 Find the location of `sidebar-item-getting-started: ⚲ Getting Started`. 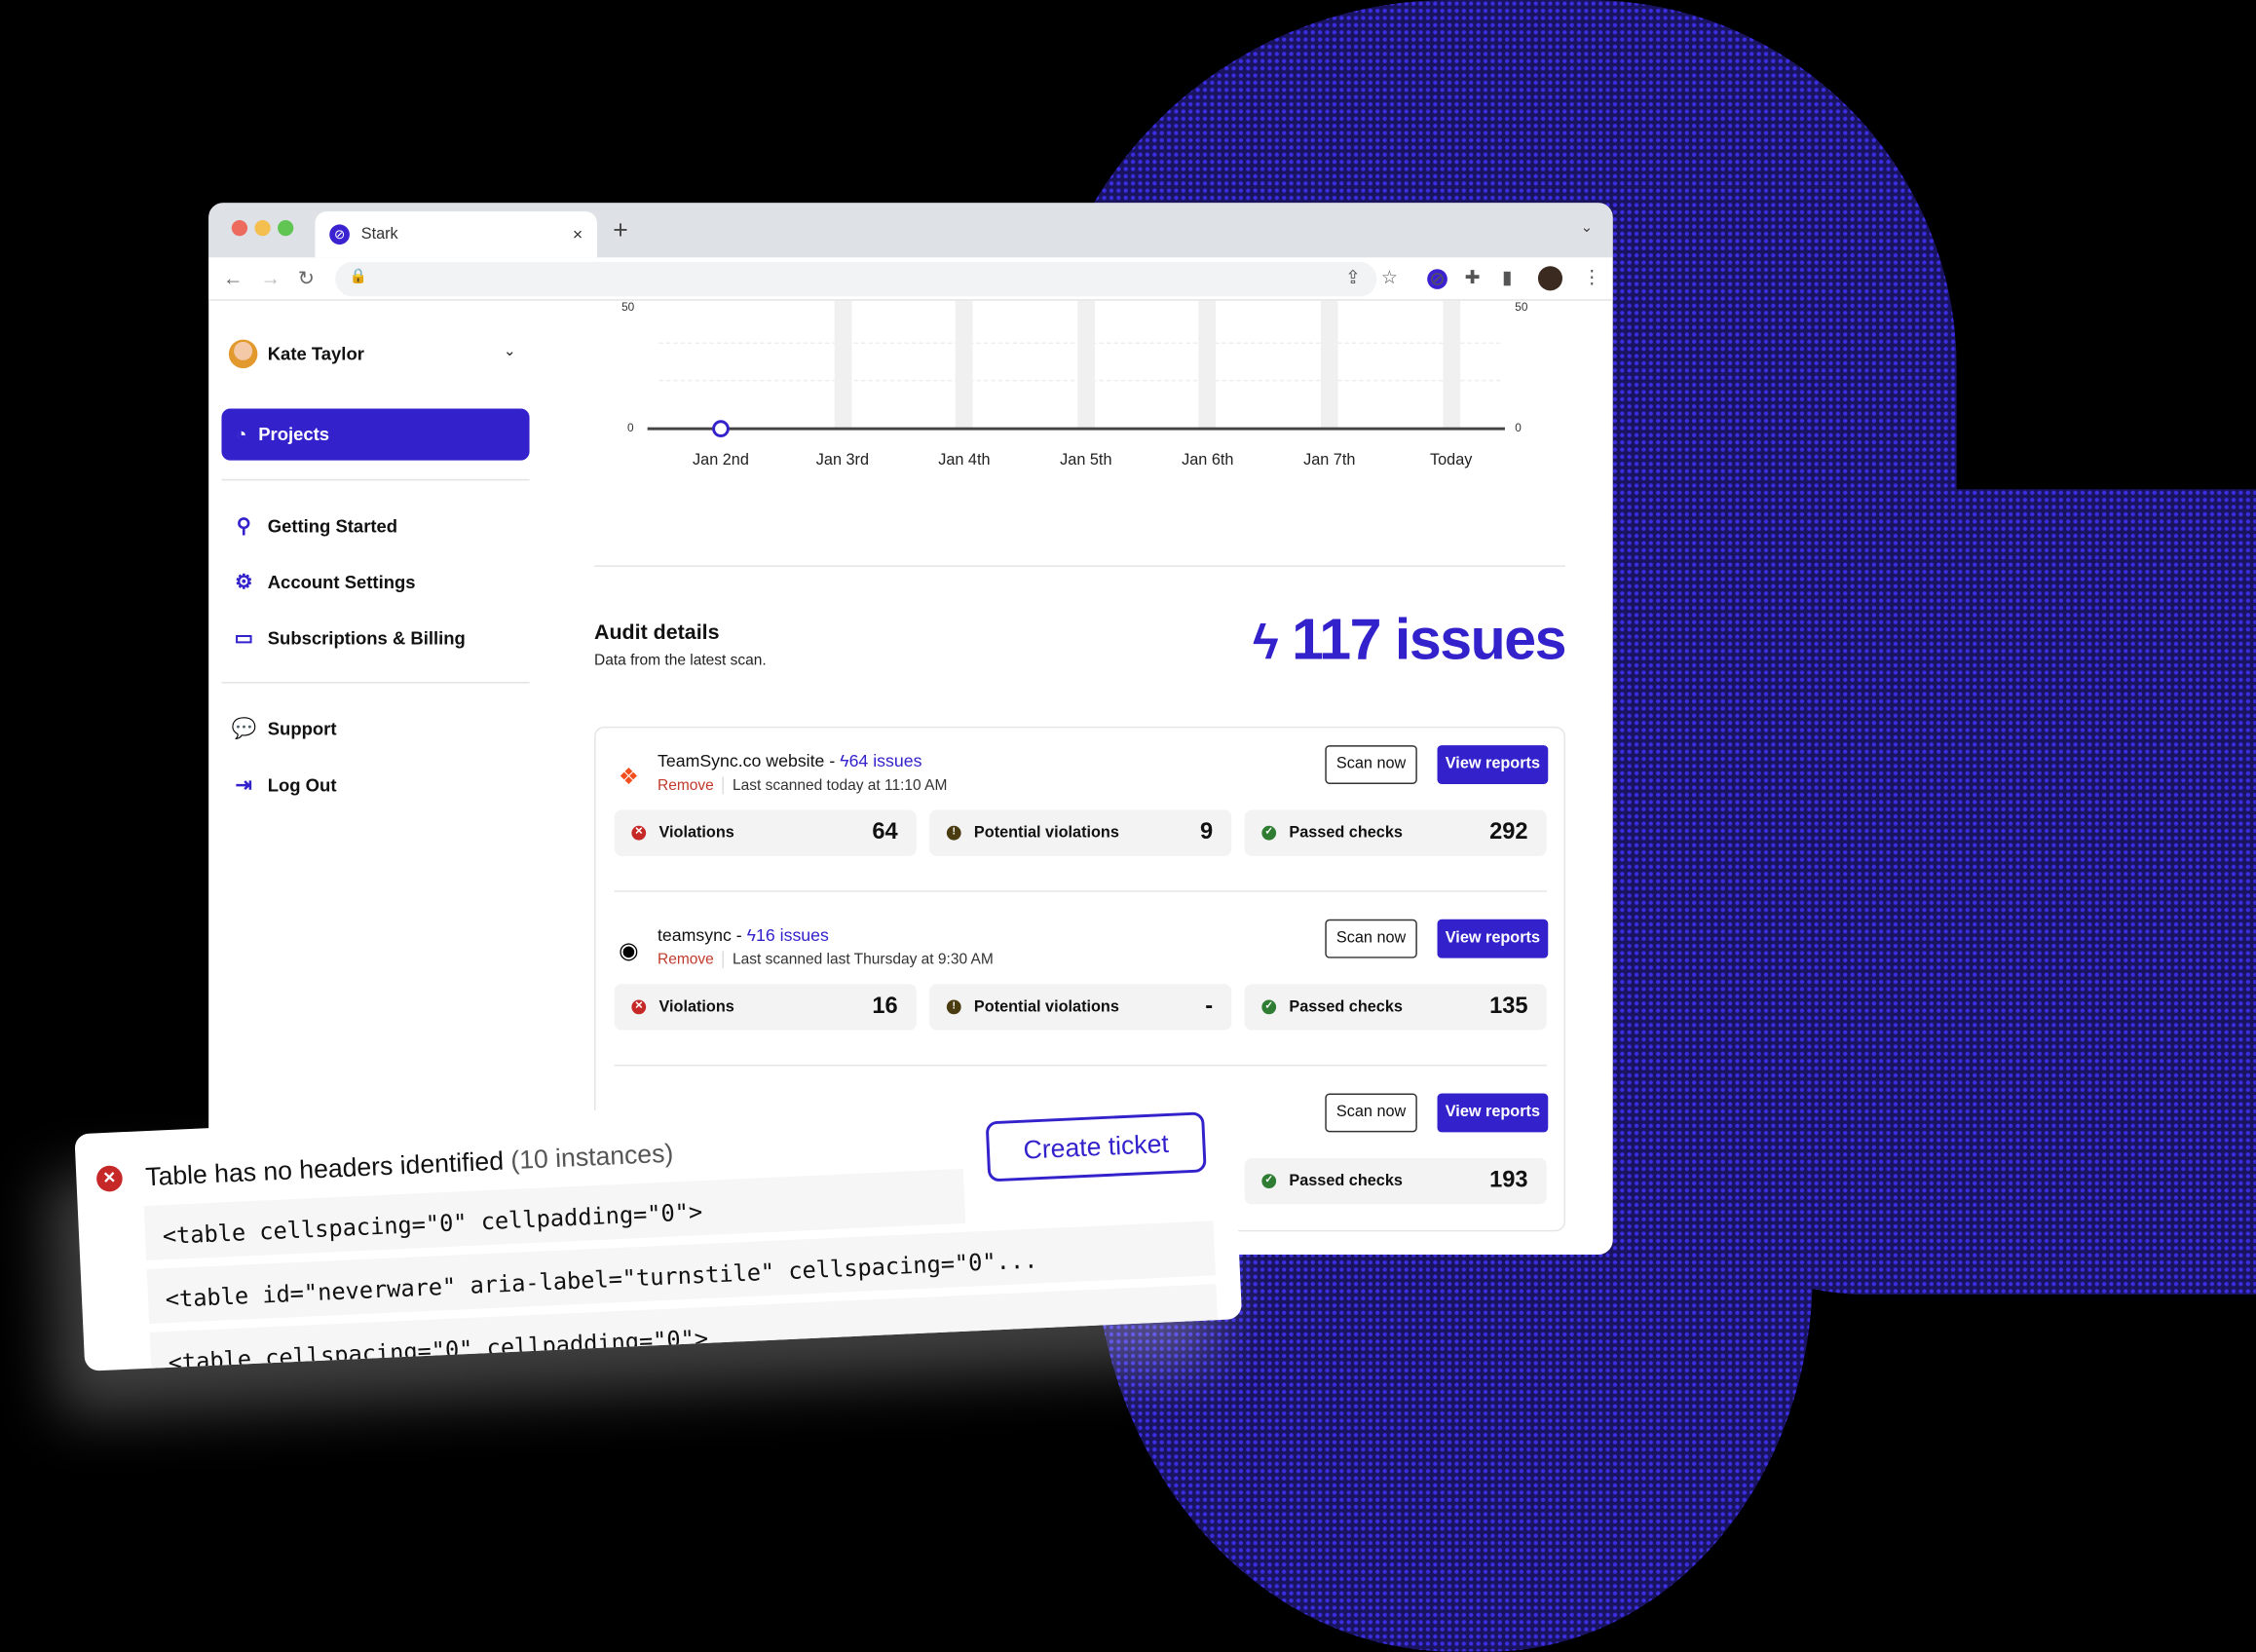

sidebar-item-getting-started: ⚲ Getting Started is located at coordinates (314, 525).